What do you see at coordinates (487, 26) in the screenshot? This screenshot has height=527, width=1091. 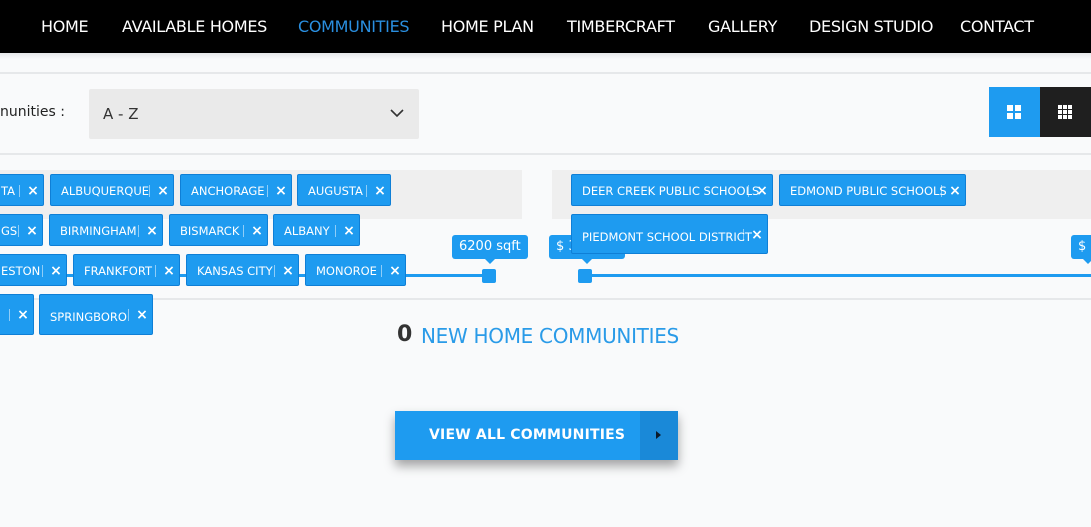 I see `nav-home-plan: HOME PLAN` at bounding box center [487, 26].